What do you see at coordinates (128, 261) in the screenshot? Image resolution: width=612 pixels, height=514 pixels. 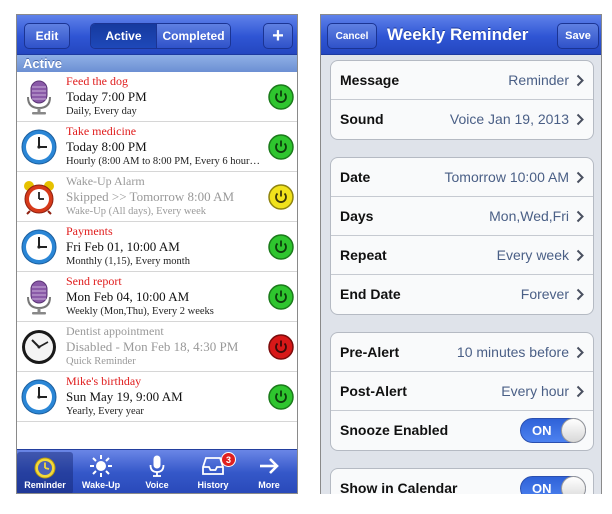 I see `reminder-detail: Monthly (1,15), Every month` at bounding box center [128, 261].